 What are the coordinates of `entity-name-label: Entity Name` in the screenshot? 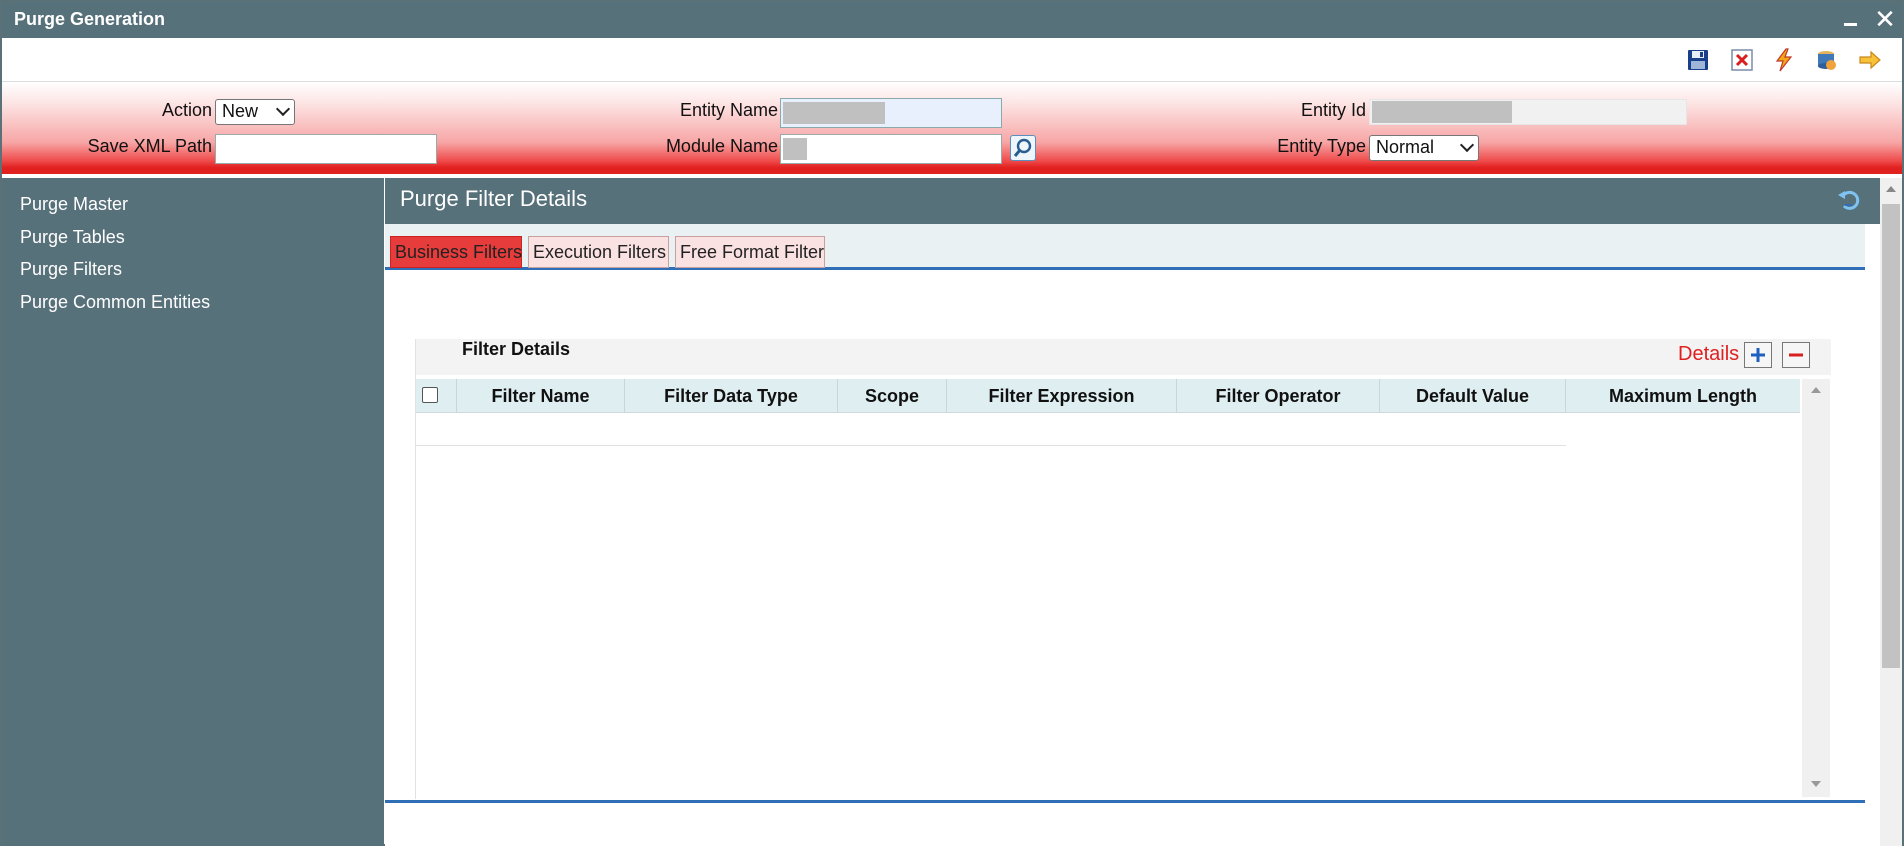 It's located at (728, 110).